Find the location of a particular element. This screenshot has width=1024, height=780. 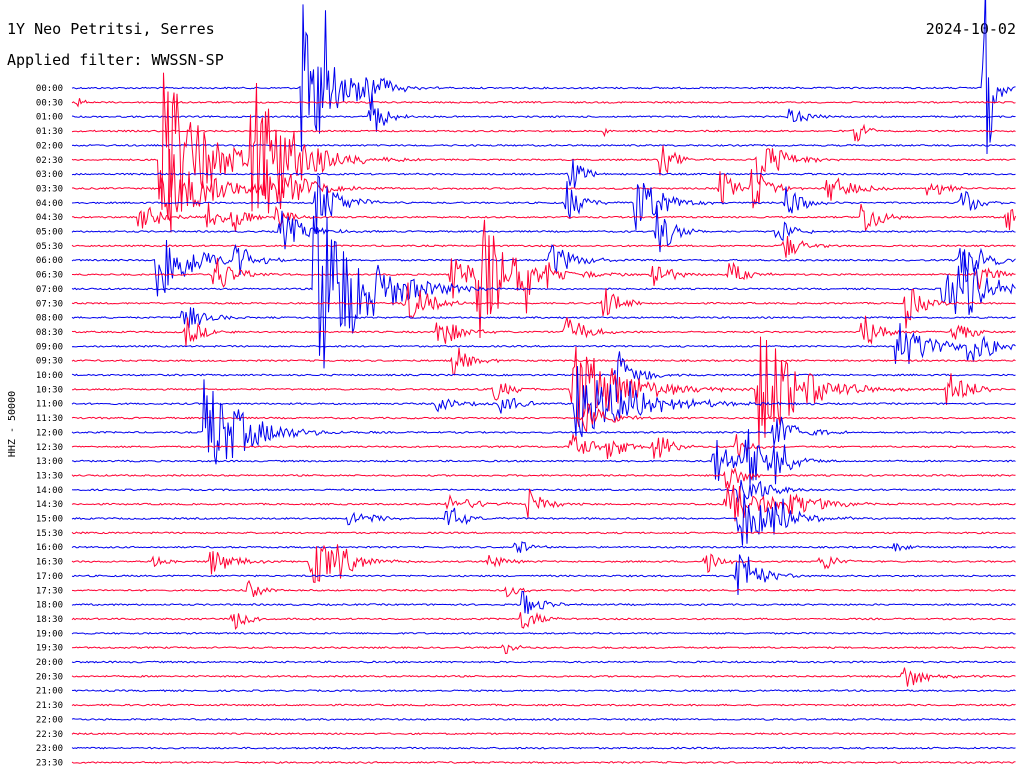

row-label: 09:00 is located at coordinates (49, 347).